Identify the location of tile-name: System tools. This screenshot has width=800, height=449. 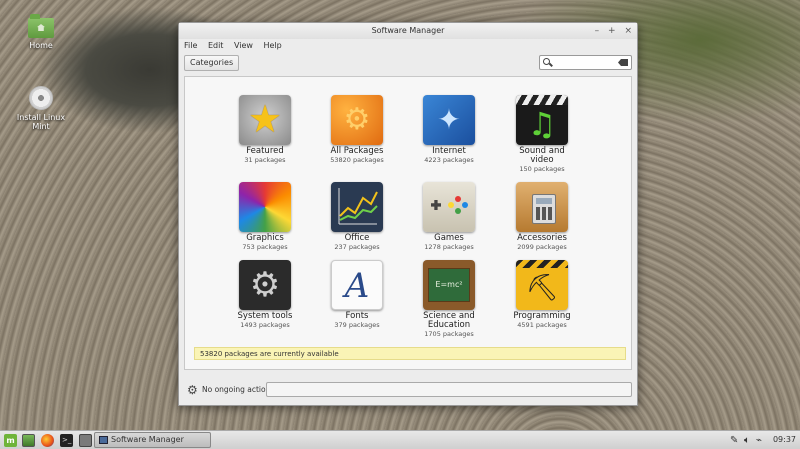
(265, 316).